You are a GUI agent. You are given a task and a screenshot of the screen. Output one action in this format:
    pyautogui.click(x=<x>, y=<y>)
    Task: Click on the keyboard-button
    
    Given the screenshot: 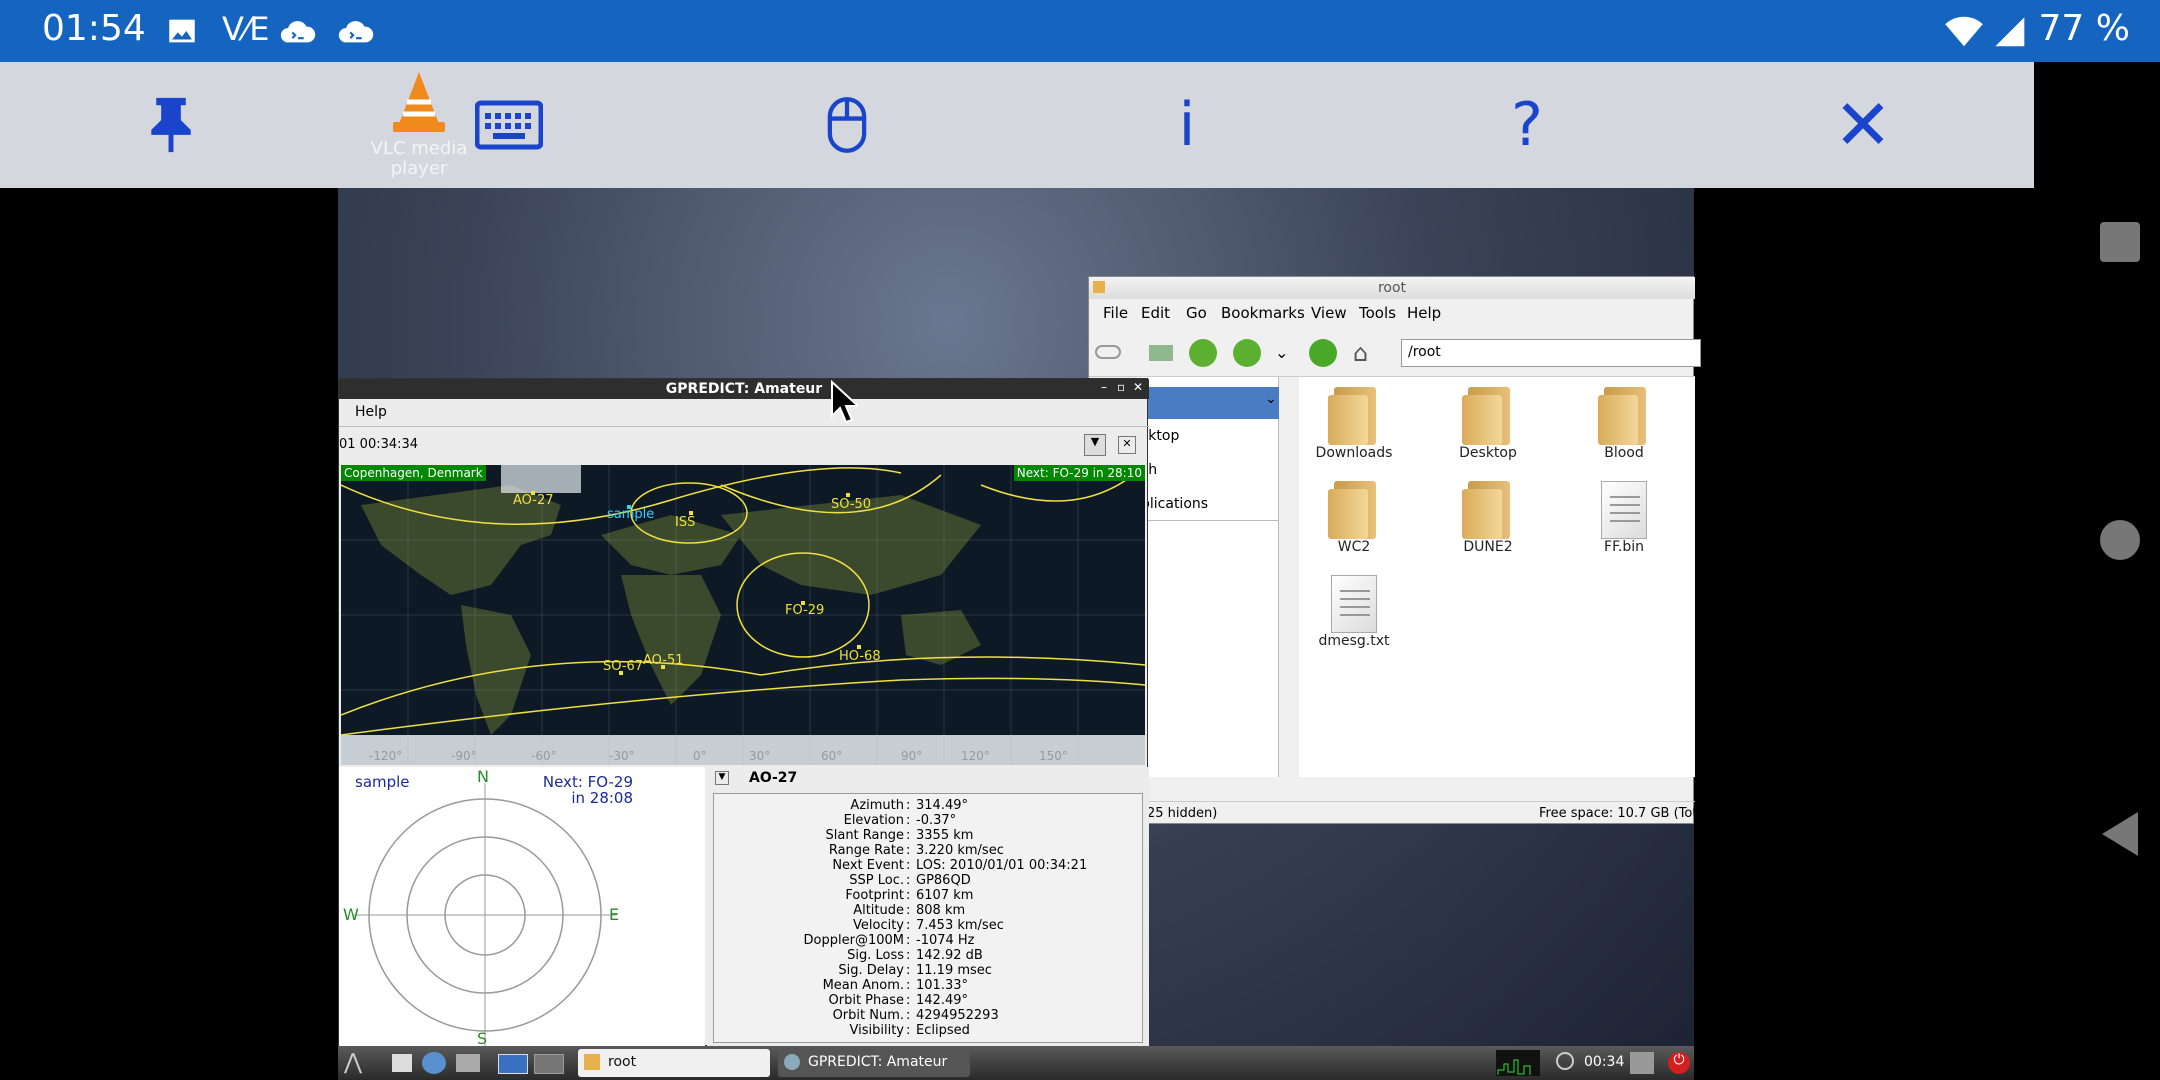 What is the action you would take?
    pyautogui.click(x=509, y=125)
    